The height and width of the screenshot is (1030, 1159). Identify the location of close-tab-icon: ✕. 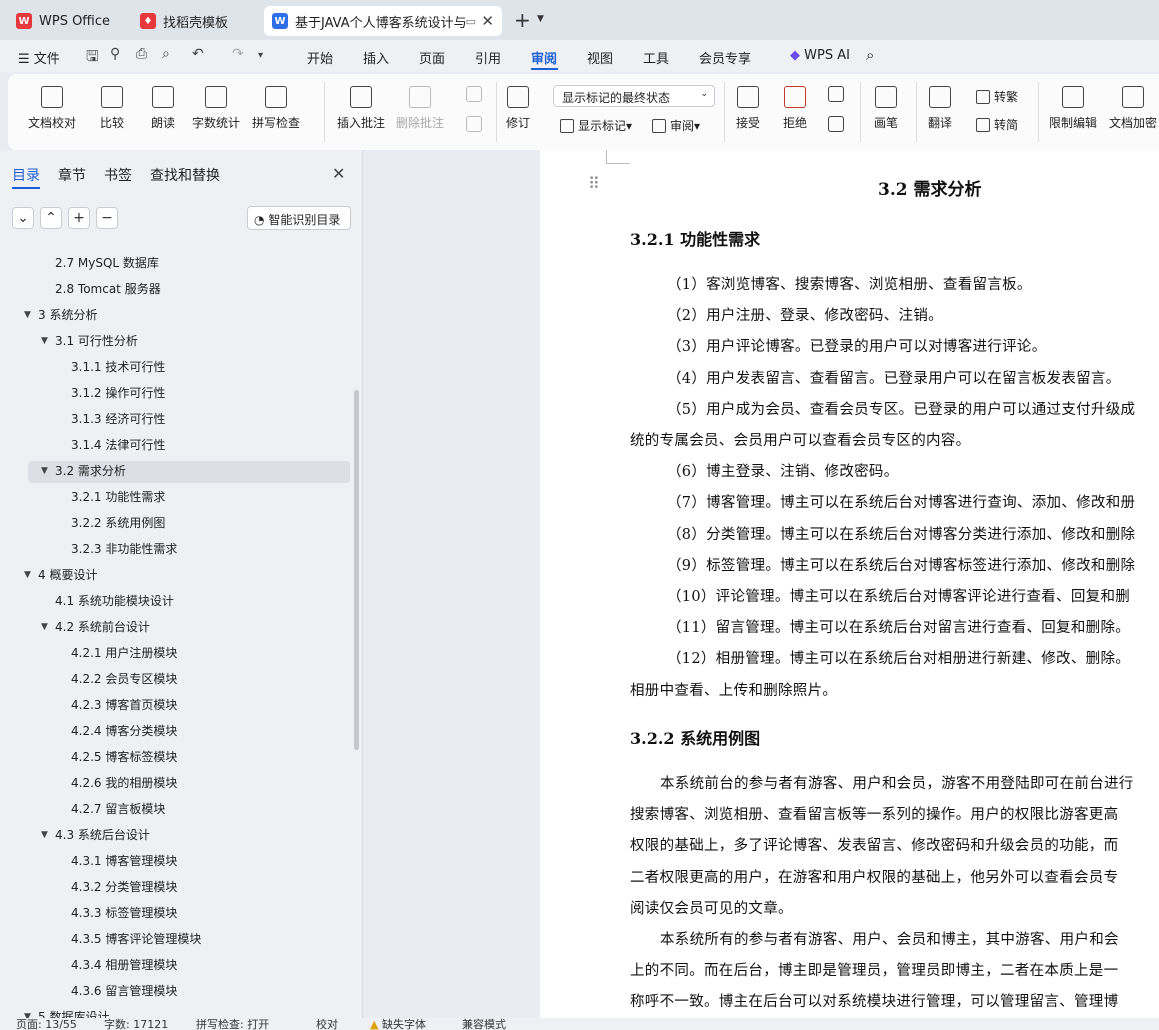
(487, 21).